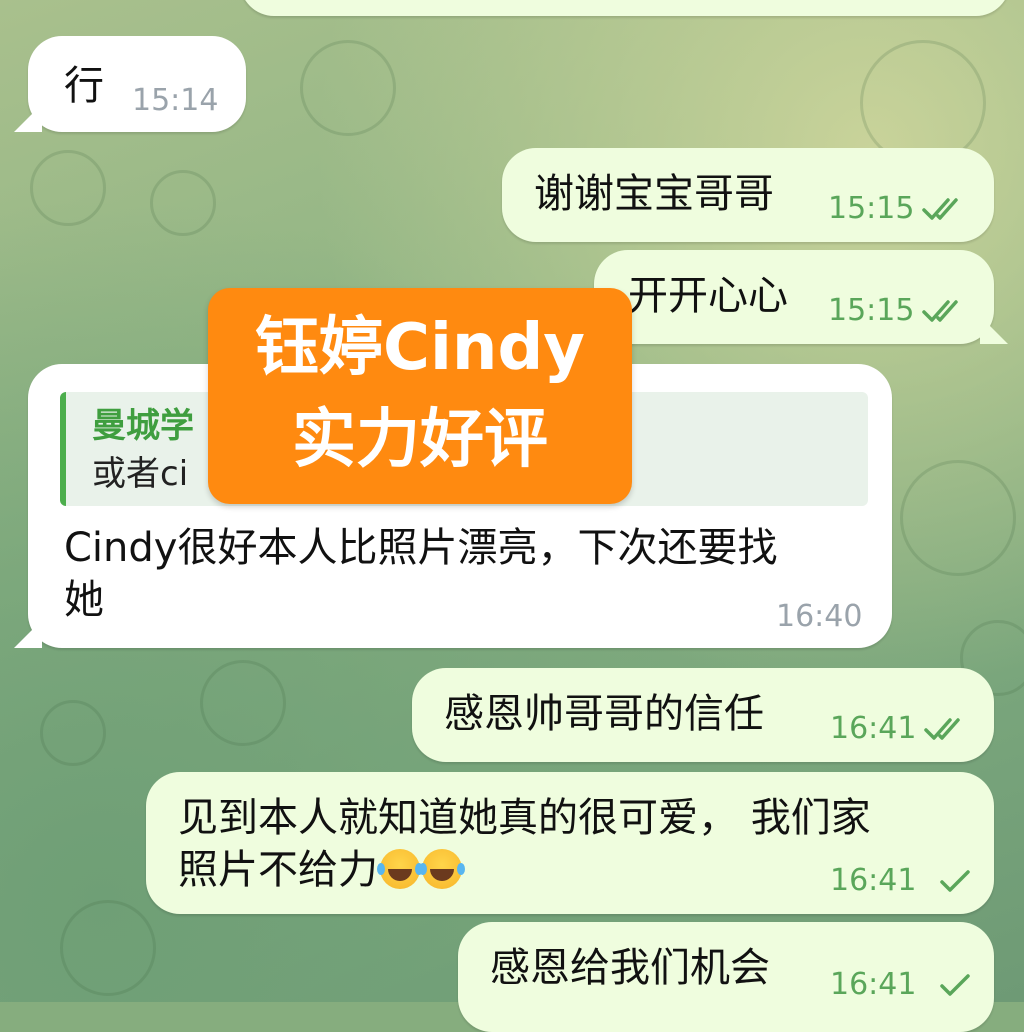 The width and height of the screenshot is (1024, 1032). I want to click on message-bubble-outgoing: 感恩帅哥哥的信任 16:41, so click(703, 715).